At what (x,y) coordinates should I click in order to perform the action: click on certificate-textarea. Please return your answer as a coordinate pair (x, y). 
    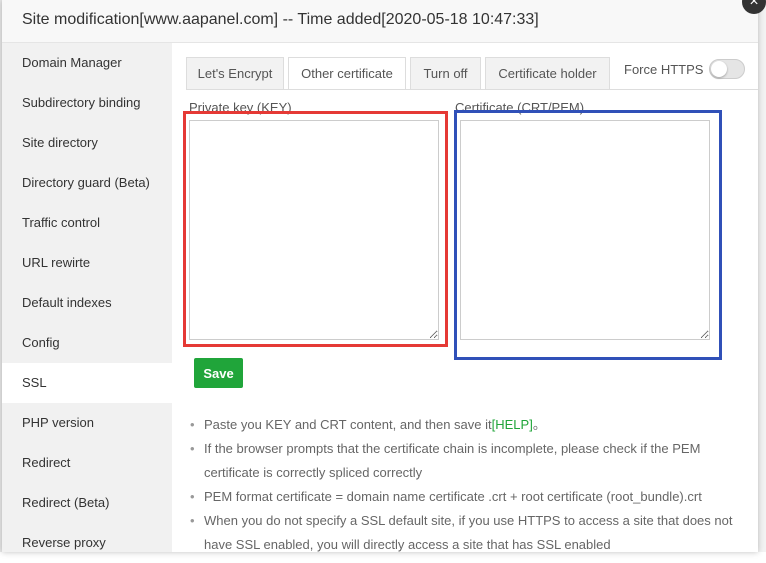
    Looking at the image, I should click on (585, 230).